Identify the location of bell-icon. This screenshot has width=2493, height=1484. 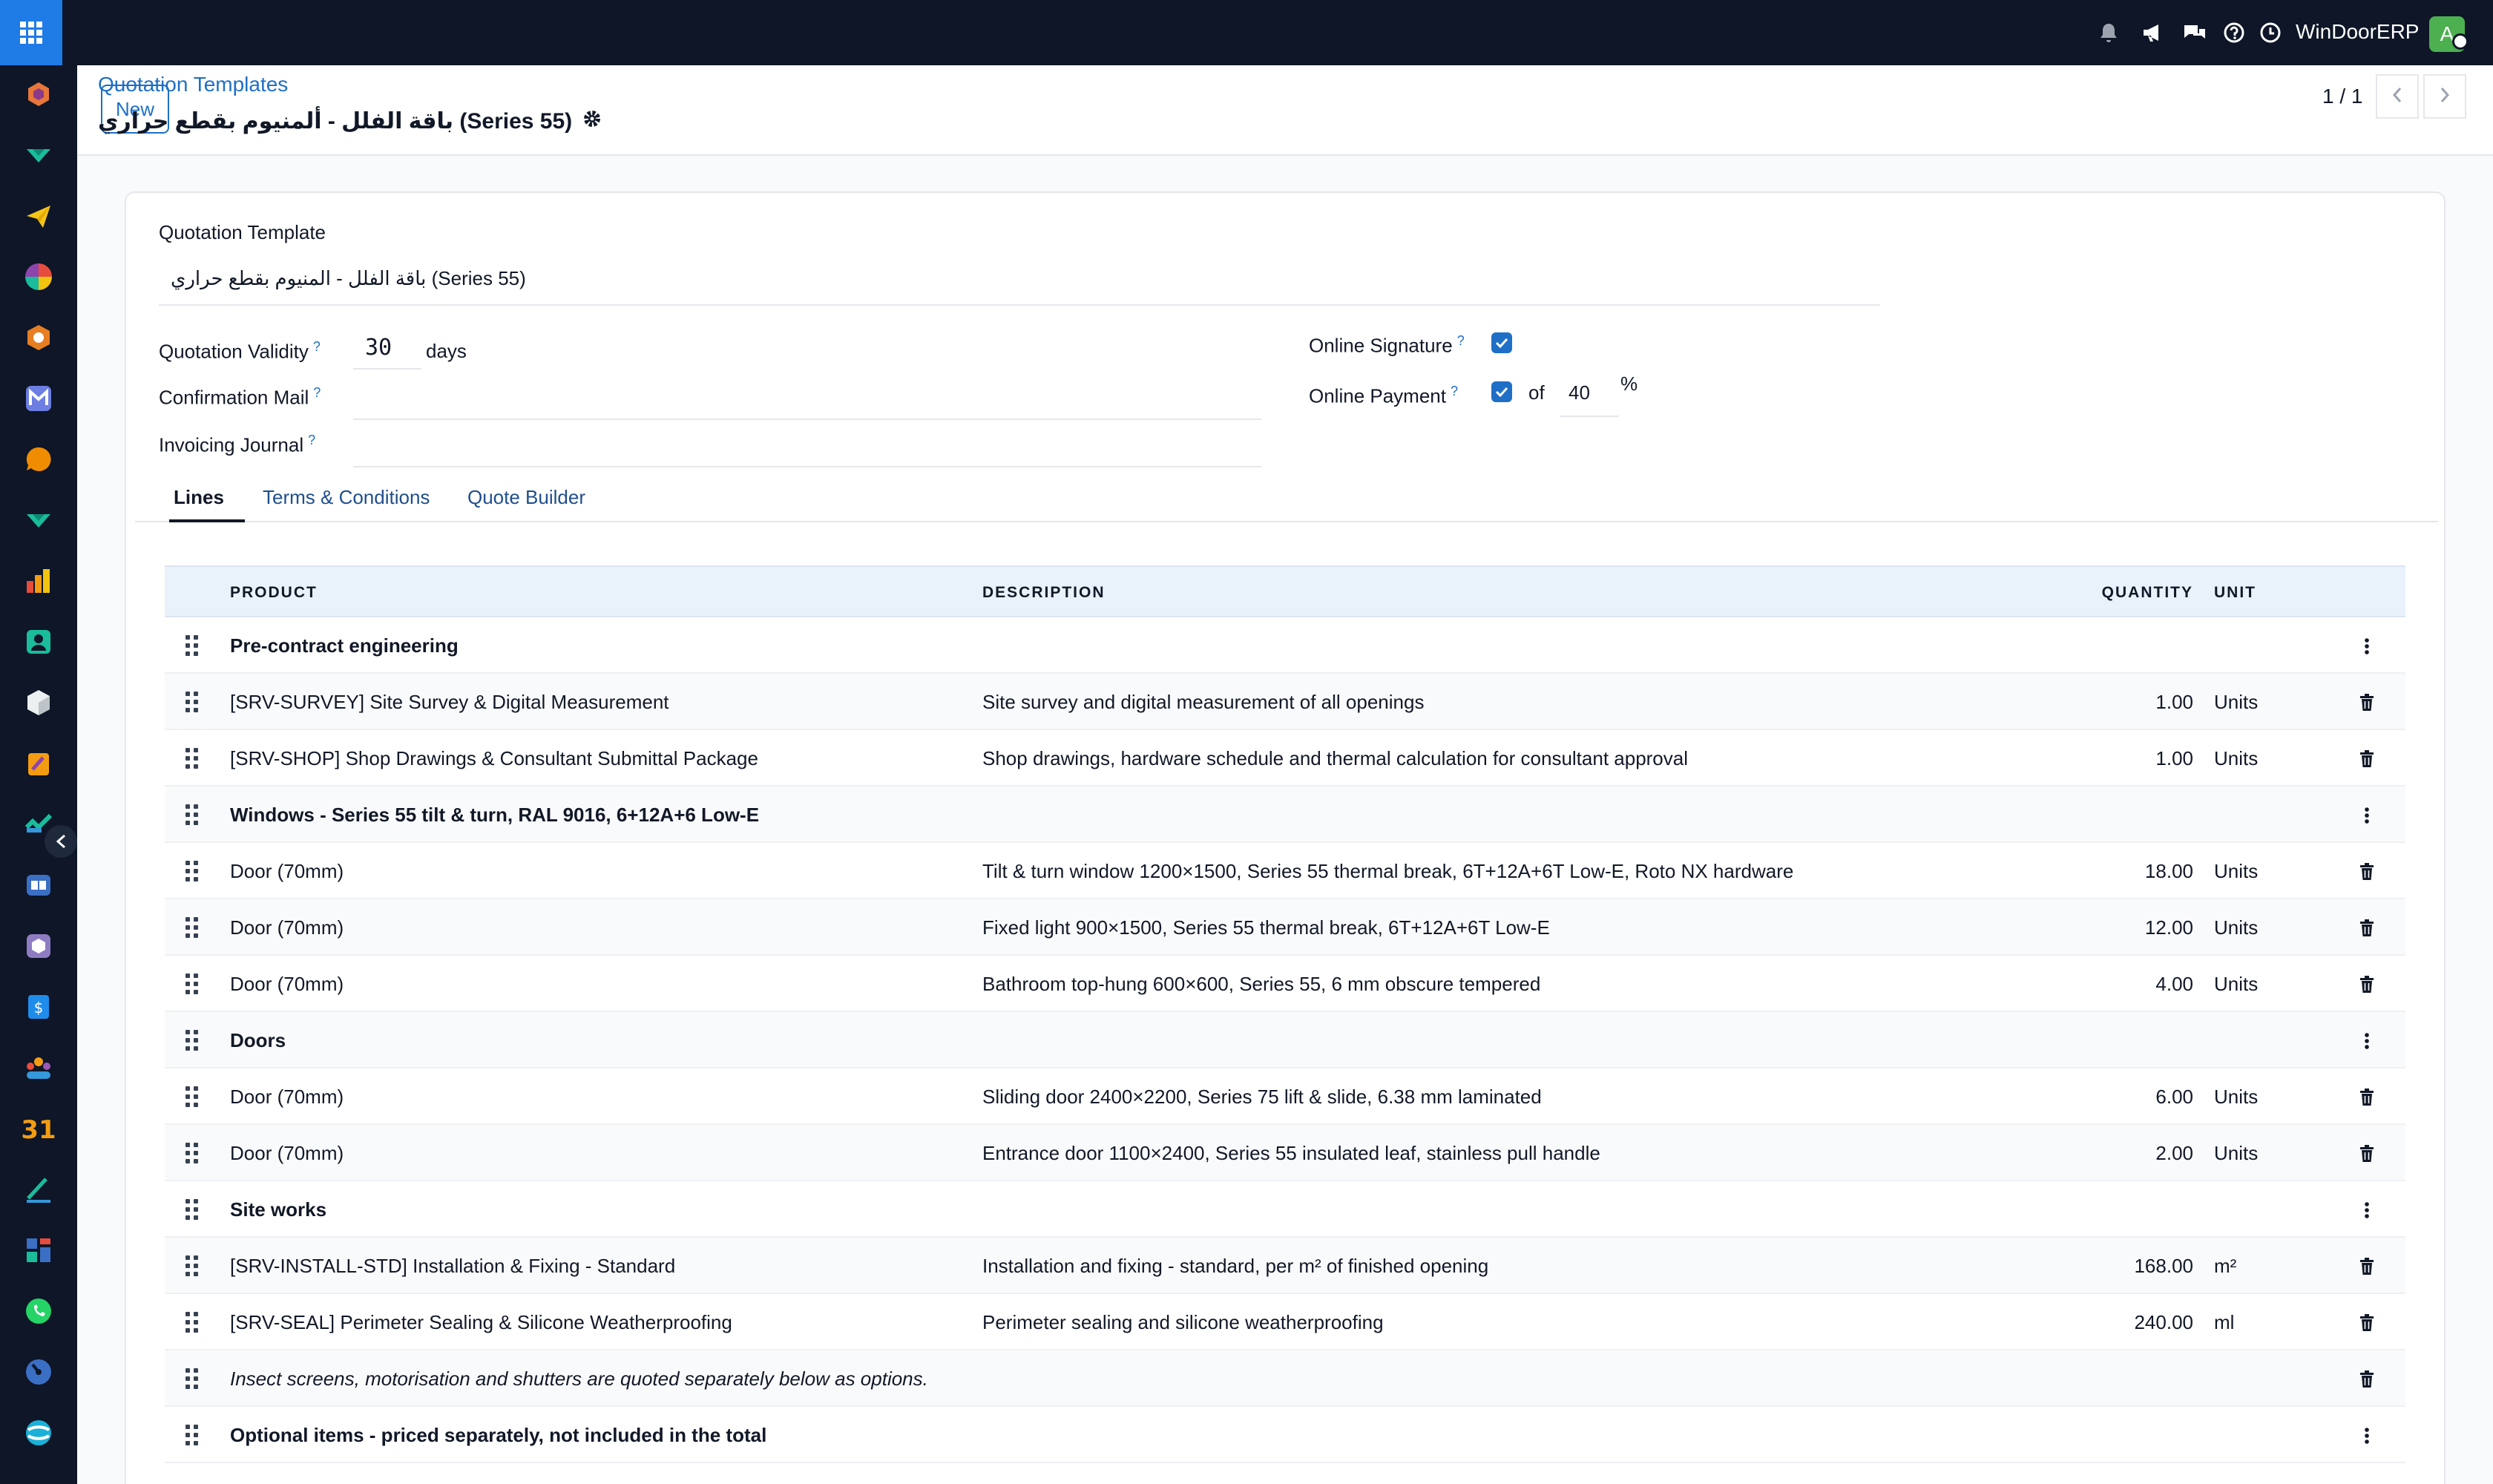
(2108, 32).